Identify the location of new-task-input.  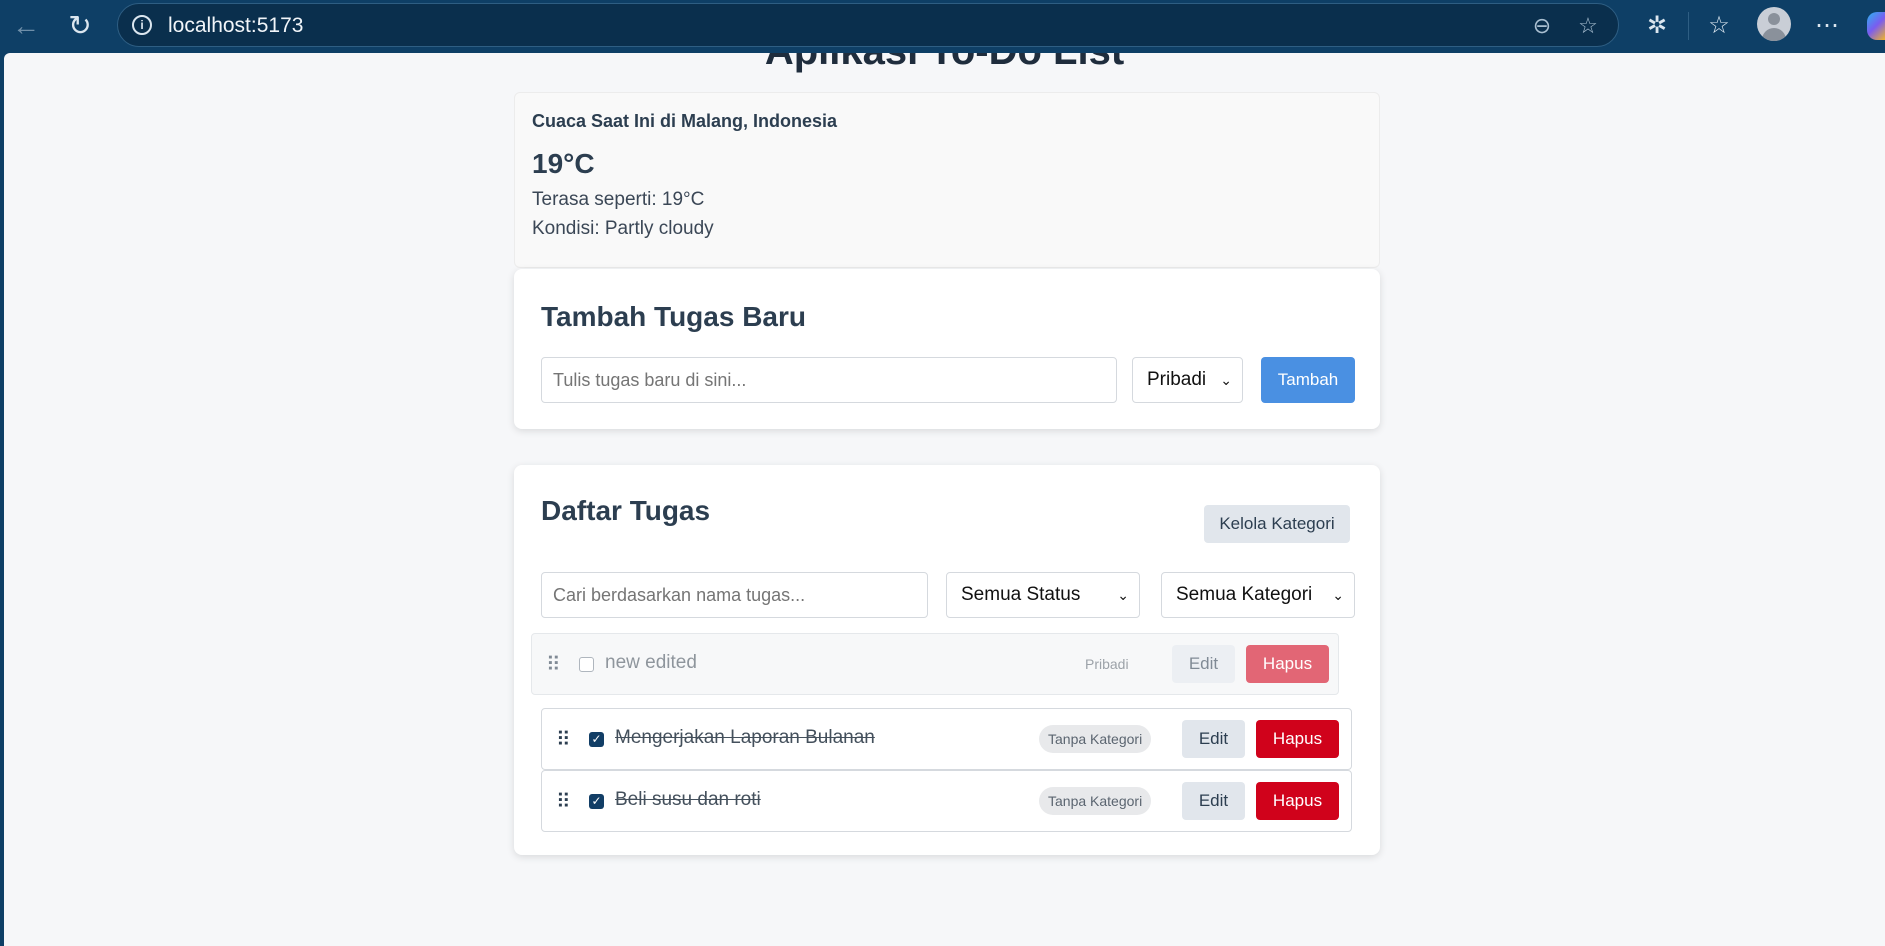
(829, 380).